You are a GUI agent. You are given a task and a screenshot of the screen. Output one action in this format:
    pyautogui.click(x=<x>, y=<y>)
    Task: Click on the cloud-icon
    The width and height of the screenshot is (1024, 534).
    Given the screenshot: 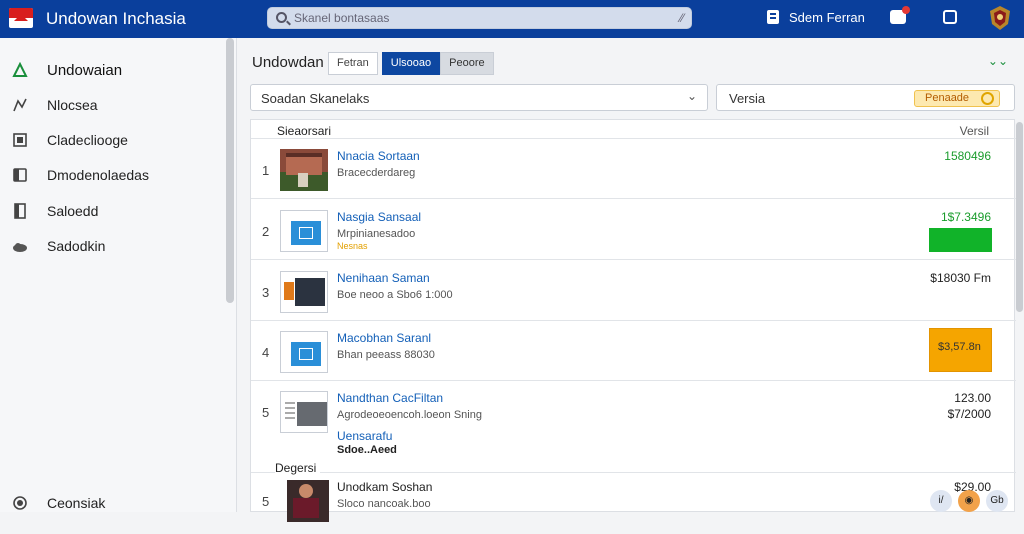 What is the action you would take?
    pyautogui.click(x=20, y=247)
    